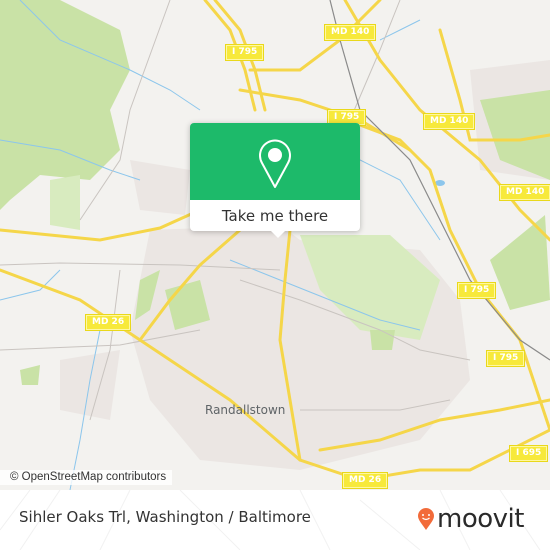 Image resolution: width=550 pixels, height=550 pixels. I want to click on road-shield: I 695, so click(528, 453).